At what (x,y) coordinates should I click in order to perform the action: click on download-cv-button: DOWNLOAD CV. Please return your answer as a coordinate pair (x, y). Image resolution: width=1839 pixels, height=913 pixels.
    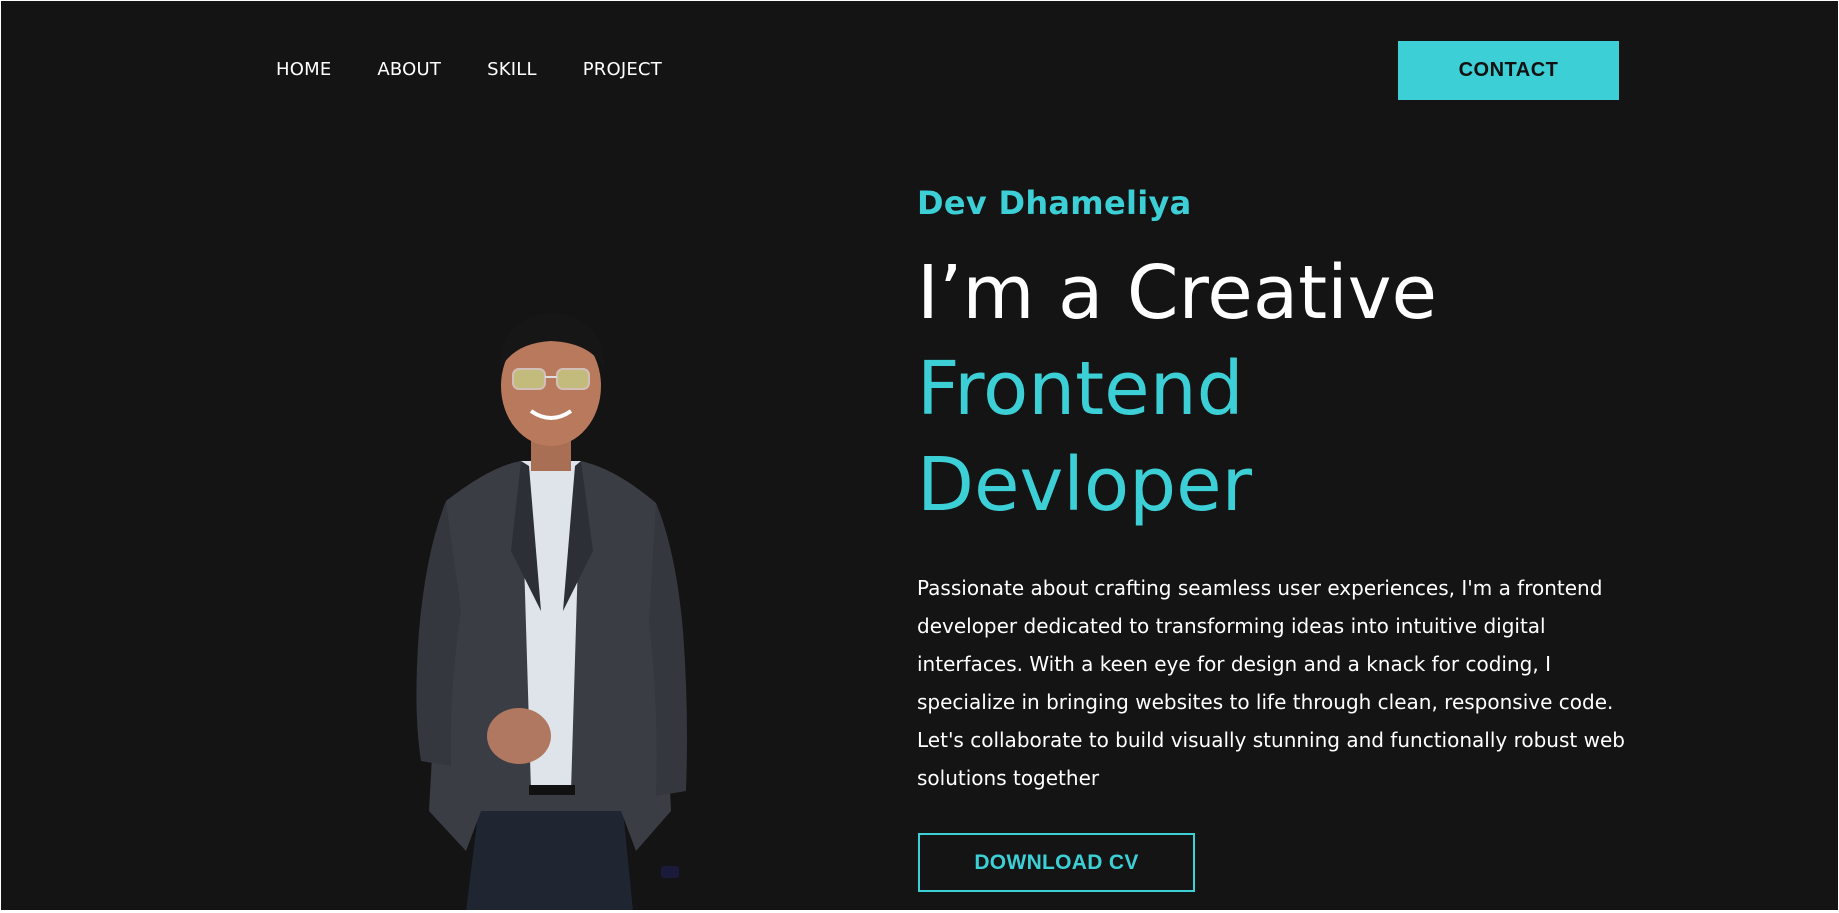
    Looking at the image, I should click on (1056, 862).